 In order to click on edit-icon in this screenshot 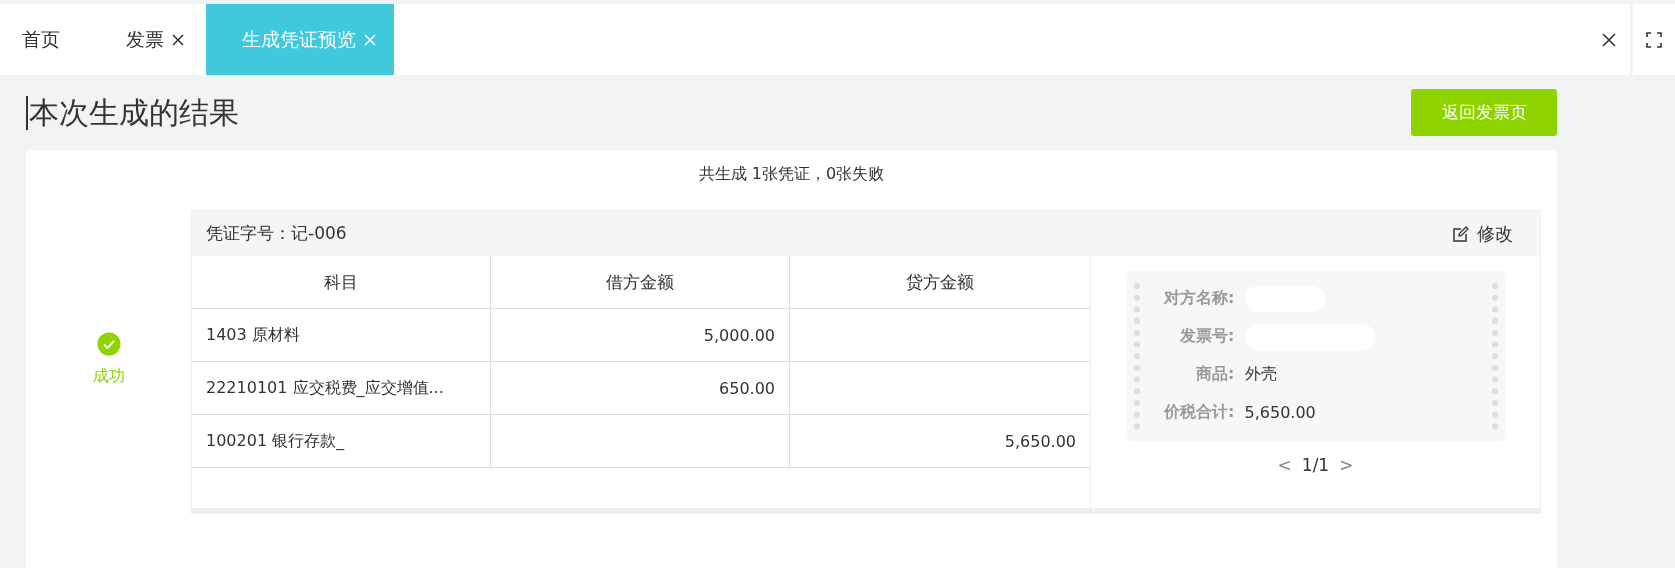, I will do `click(1461, 233)`.